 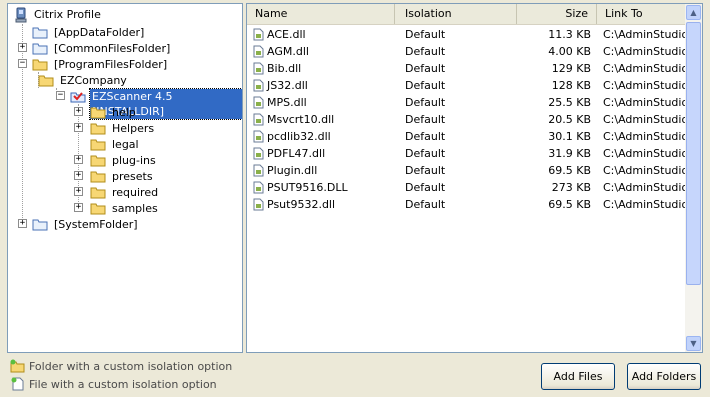 What do you see at coordinates (467, 68) in the screenshot?
I see `file-row: Bib.dll Default 129 KB C:\AdminStudio S` at bounding box center [467, 68].